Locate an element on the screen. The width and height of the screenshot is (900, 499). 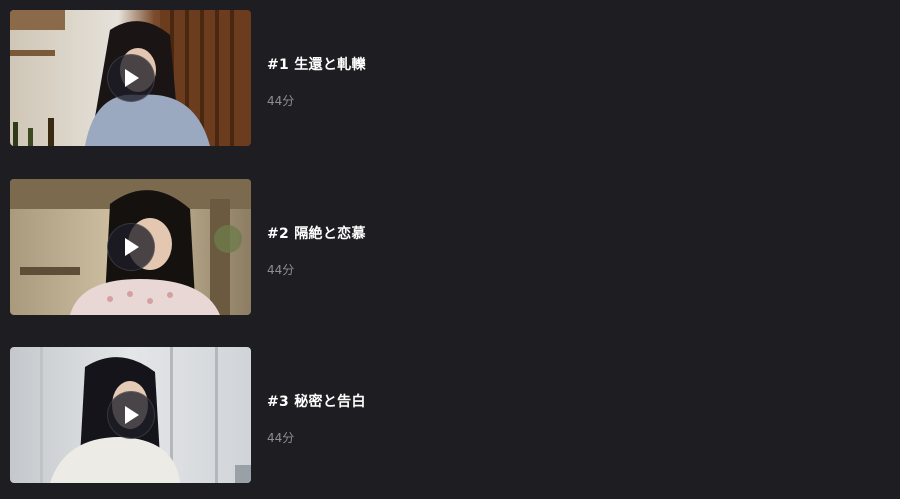
episode-title: #1 生還と軋轢 is located at coordinates (316, 64).